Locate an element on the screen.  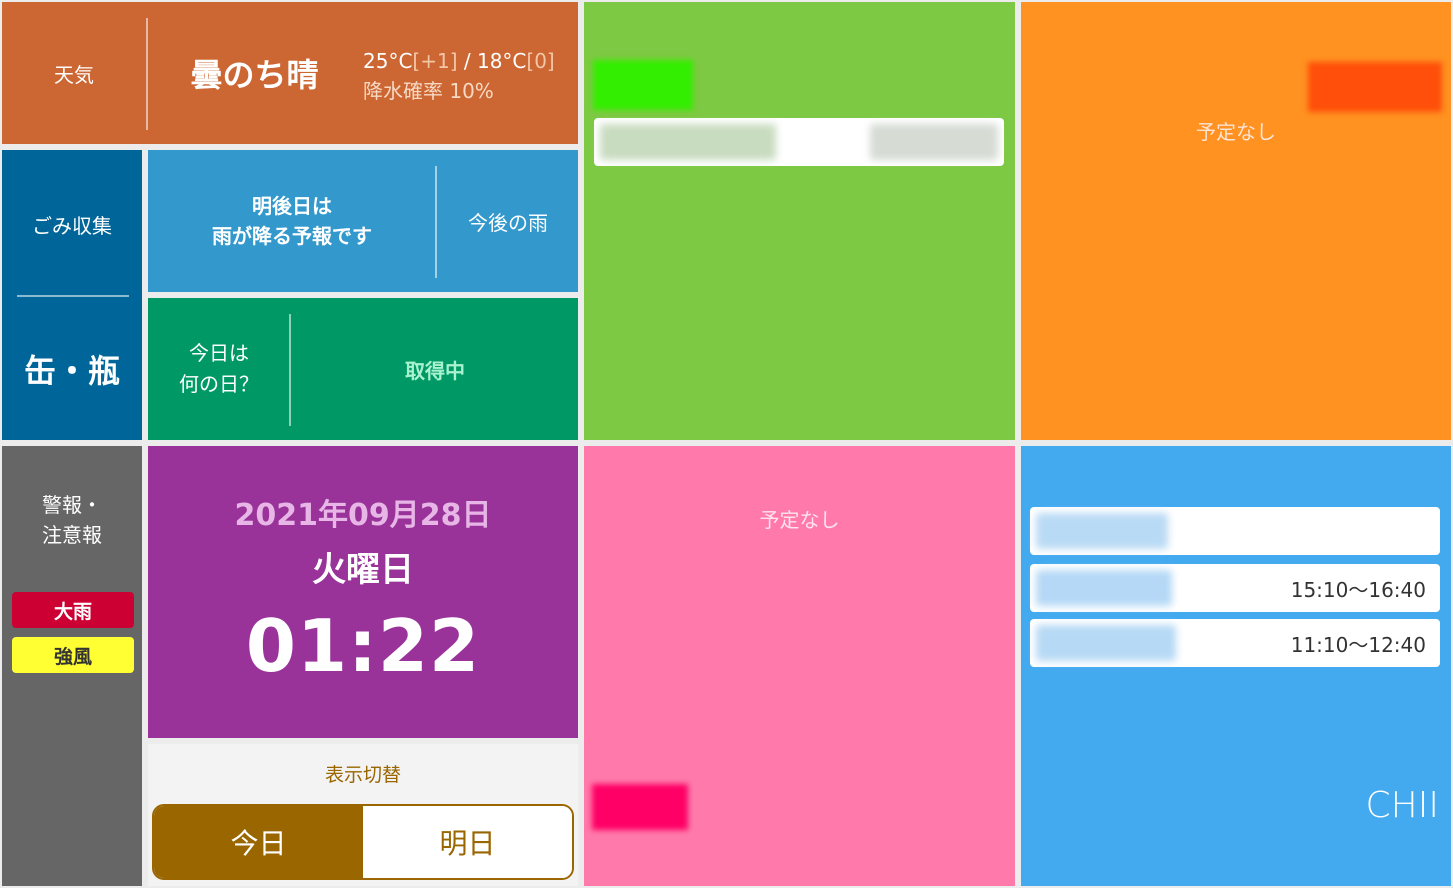
rain-forecast-message: 明後日は 雨が降る予報です is located at coordinates (292, 221).